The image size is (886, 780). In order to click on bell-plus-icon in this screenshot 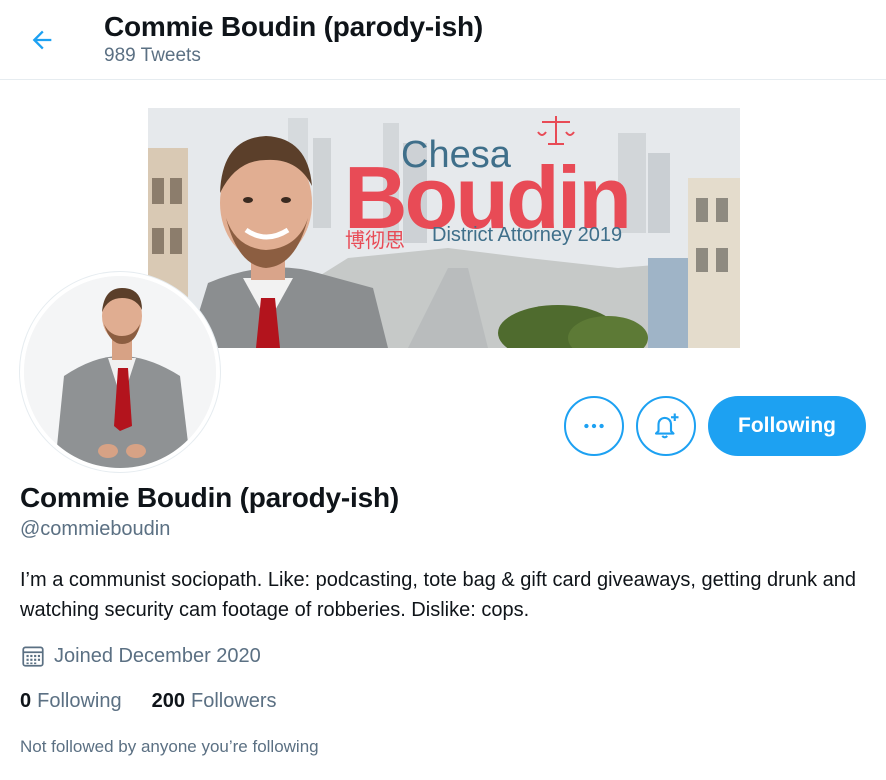, I will do `click(666, 426)`.